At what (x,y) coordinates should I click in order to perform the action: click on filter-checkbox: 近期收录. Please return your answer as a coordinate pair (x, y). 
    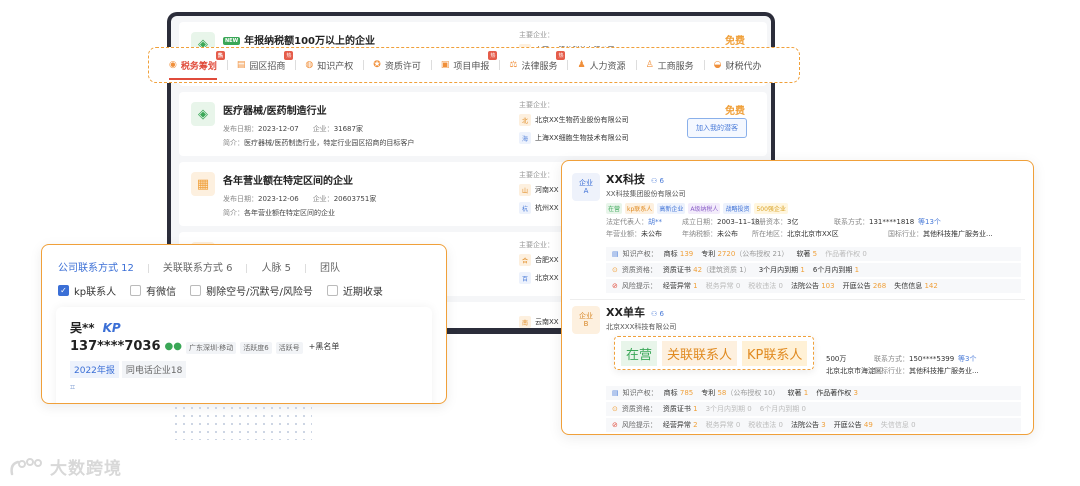
    Looking at the image, I should click on (354, 290).